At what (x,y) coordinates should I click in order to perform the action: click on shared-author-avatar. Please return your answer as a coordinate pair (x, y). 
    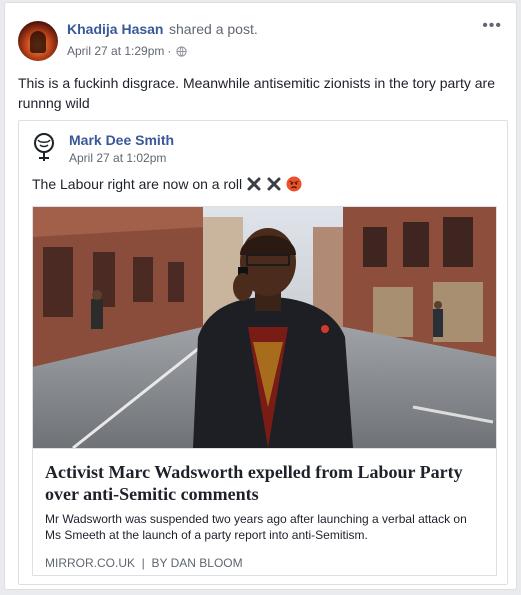
    Looking at the image, I should click on (44, 147).